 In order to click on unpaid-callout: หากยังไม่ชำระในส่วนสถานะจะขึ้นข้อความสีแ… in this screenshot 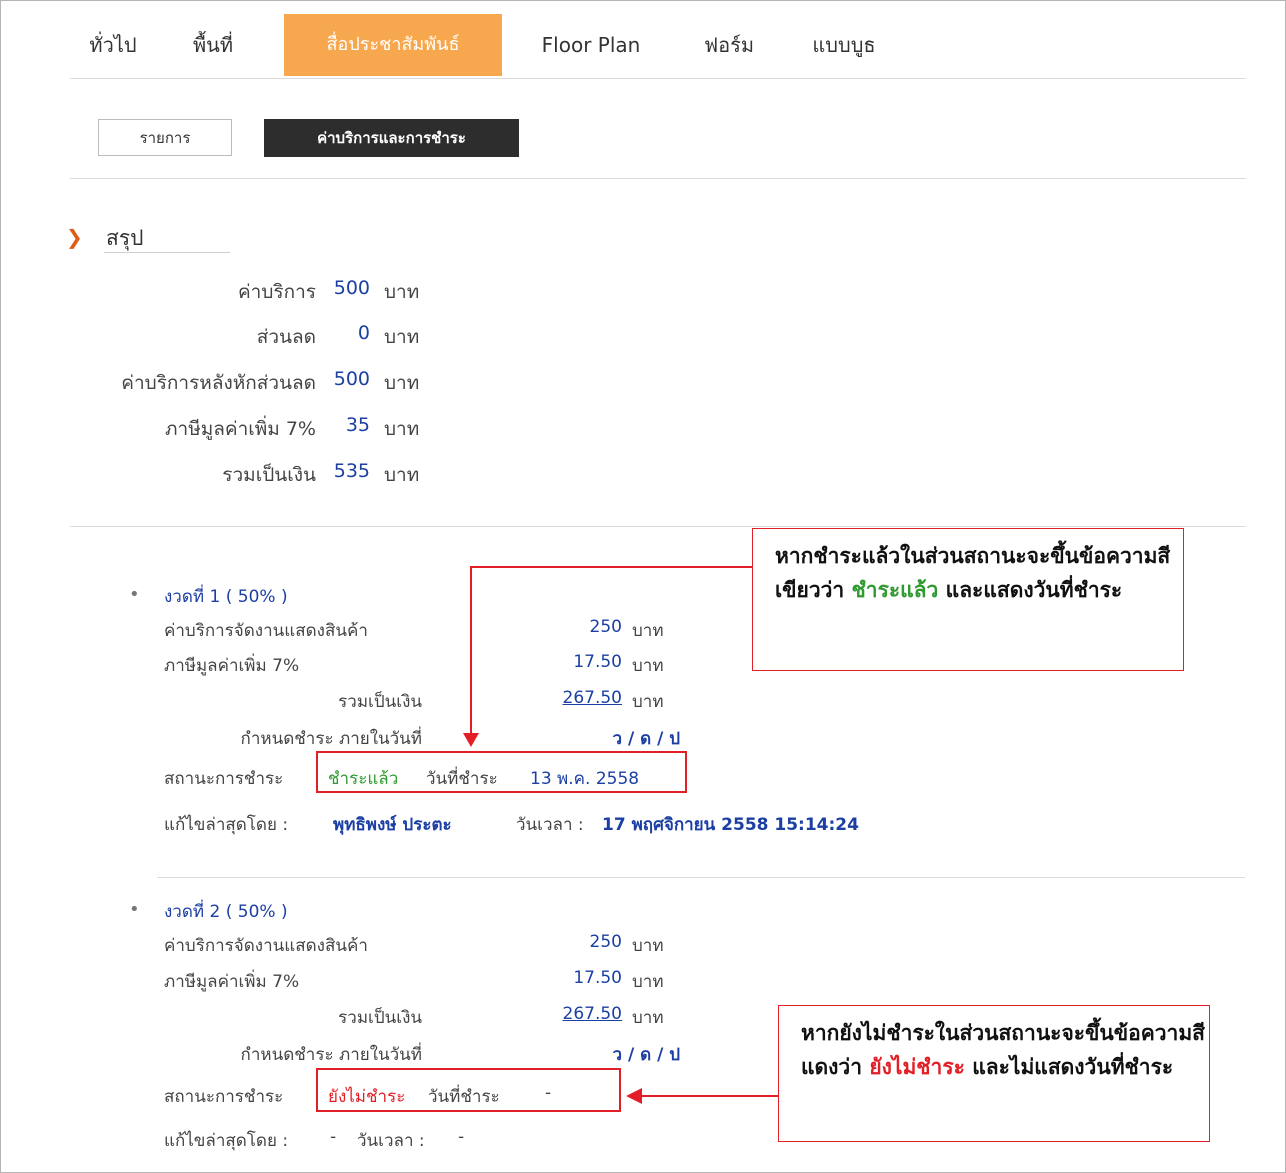, I will do `click(994, 1073)`.